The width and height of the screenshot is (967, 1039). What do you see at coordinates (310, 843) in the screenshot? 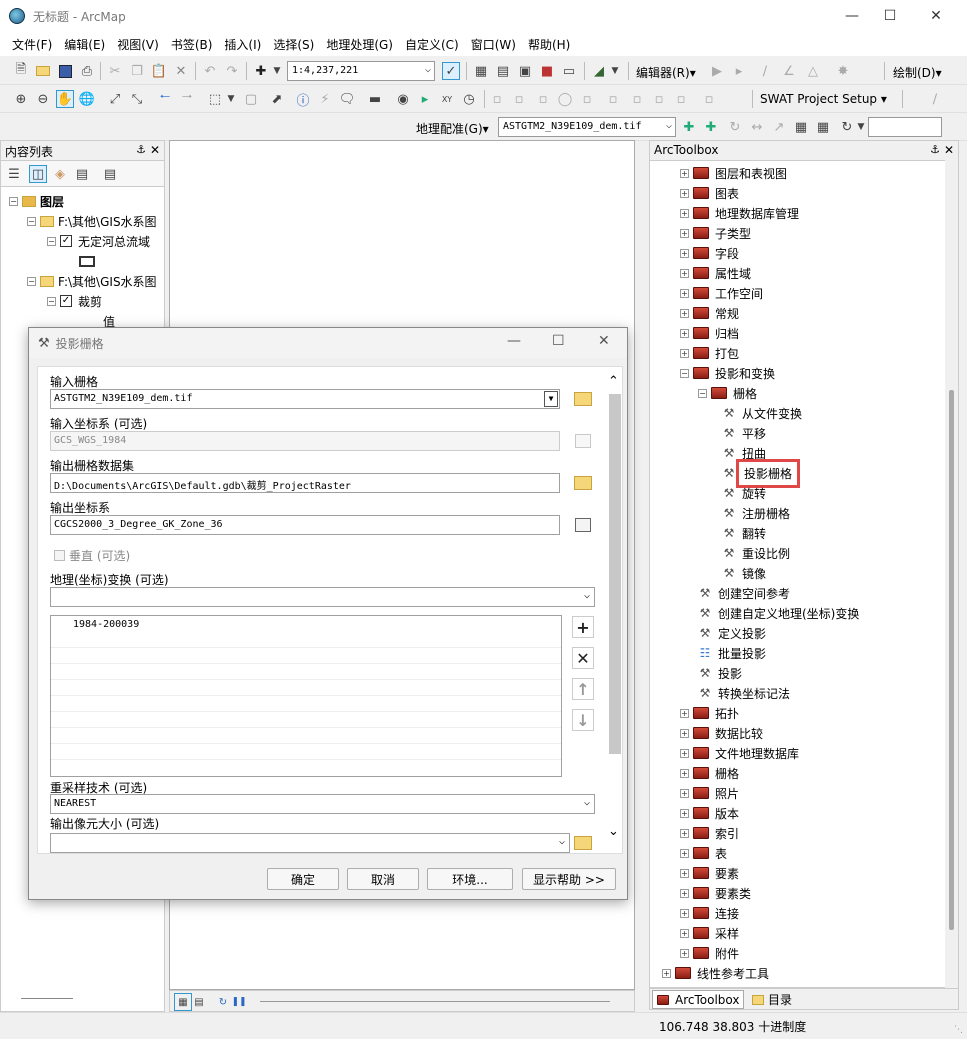
I see `cellsize-combo: ⌵` at bounding box center [310, 843].